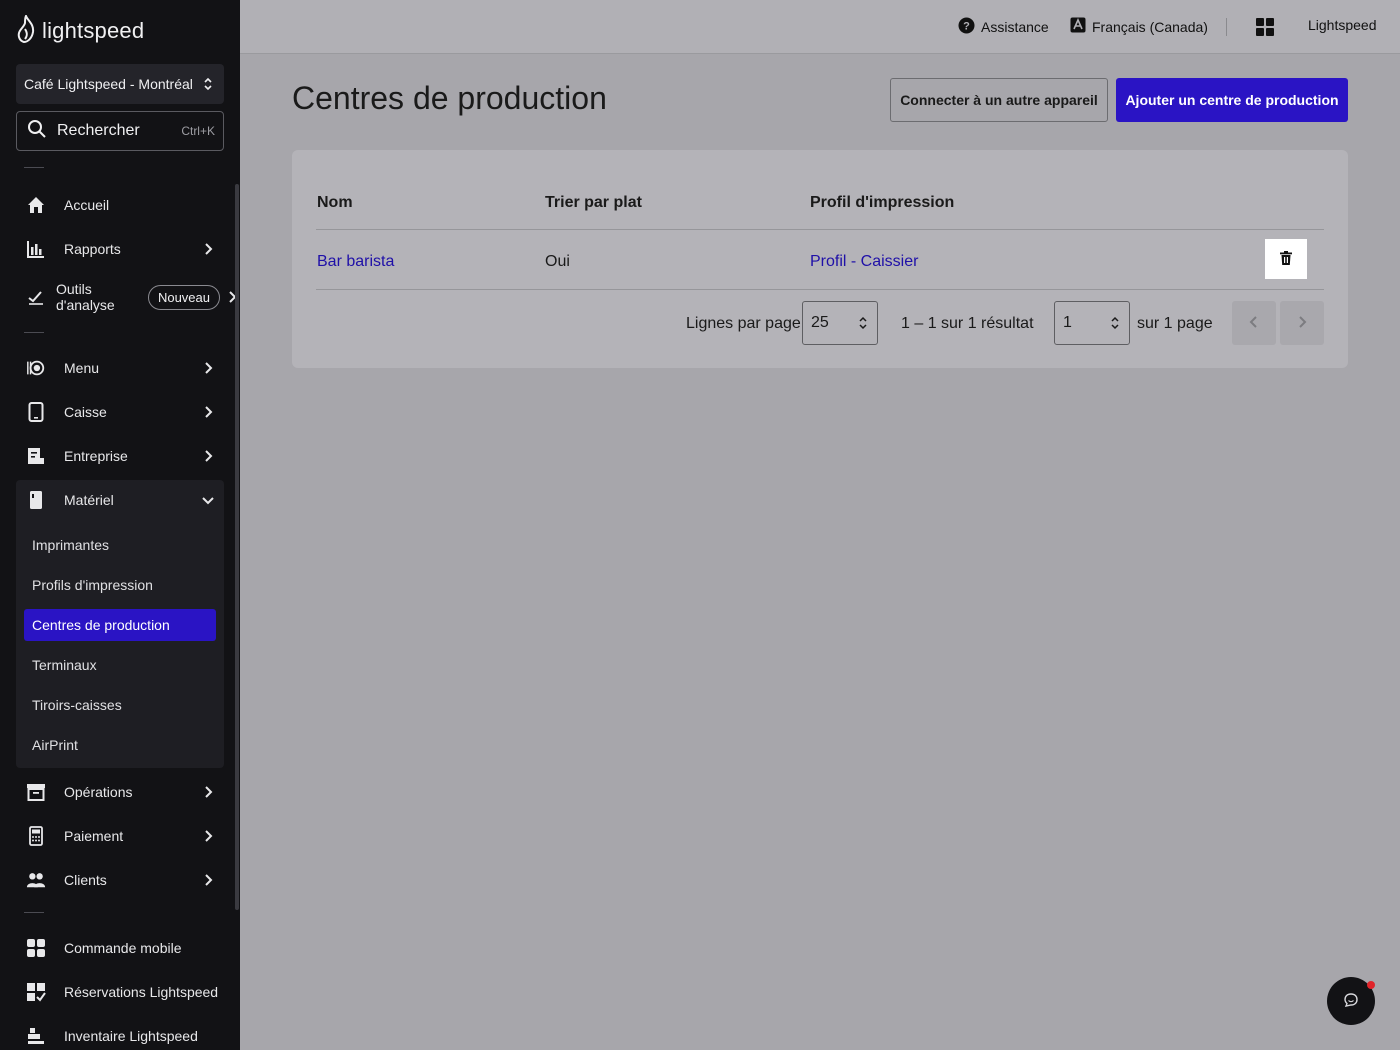 The image size is (1400, 1050). I want to click on help-icon: ?, so click(966, 27).